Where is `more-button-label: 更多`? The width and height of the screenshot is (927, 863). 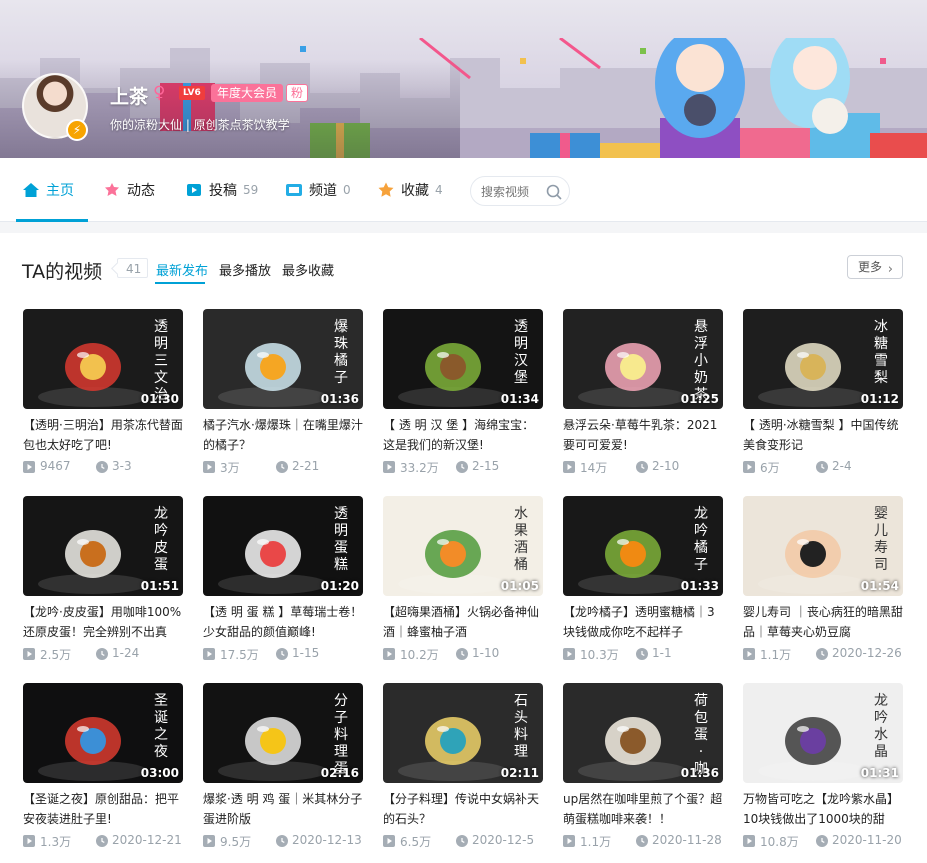 more-button-label: 更多 is located at coordinates (870, 267).